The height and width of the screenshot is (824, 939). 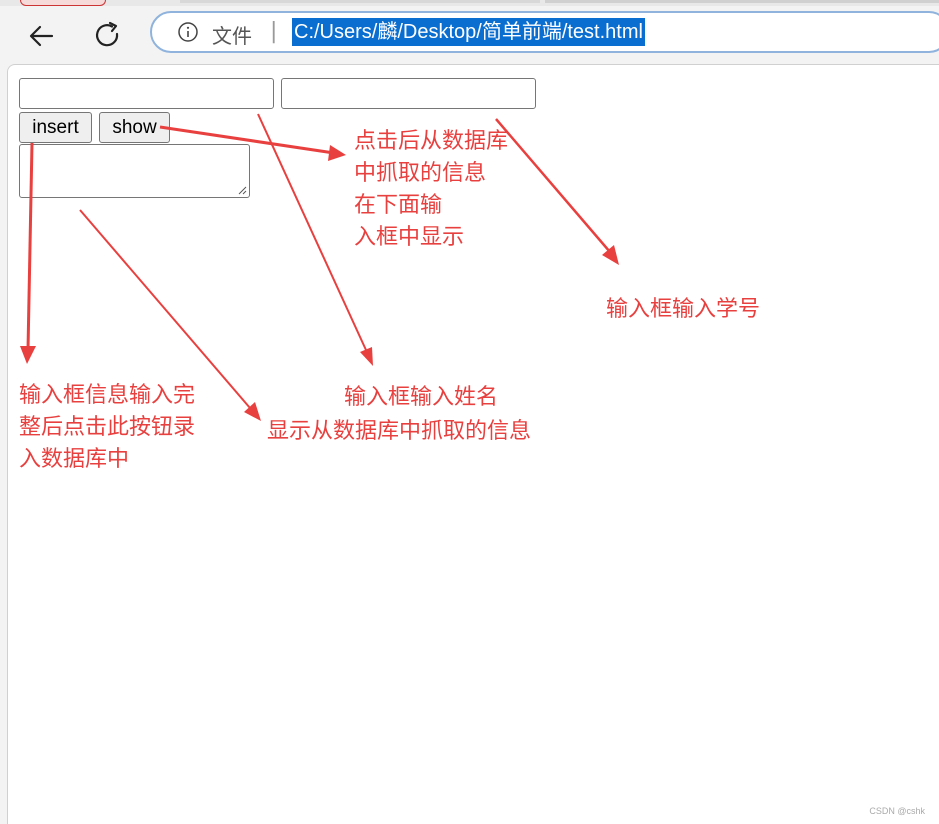 What do you see at coordinates (188, 32) in the screenshot?
I see `info-icon` at bounding box center [188, 32].